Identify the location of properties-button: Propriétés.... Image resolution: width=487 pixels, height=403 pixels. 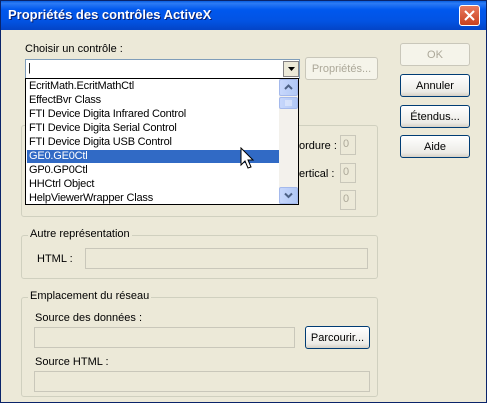
(341, 68).